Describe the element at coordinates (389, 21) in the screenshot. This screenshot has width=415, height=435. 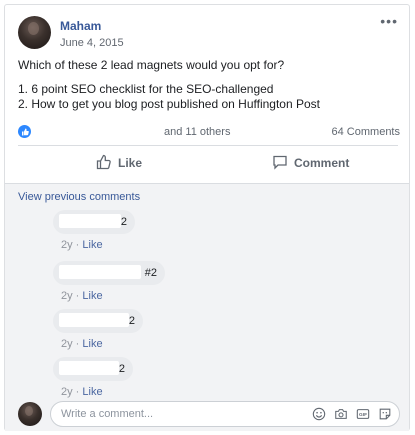
I see `more-options-icon: •••` at that location.